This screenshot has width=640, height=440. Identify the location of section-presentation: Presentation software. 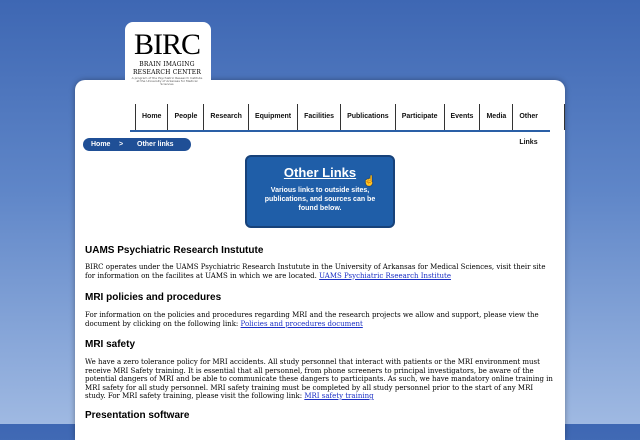
(137, 415).